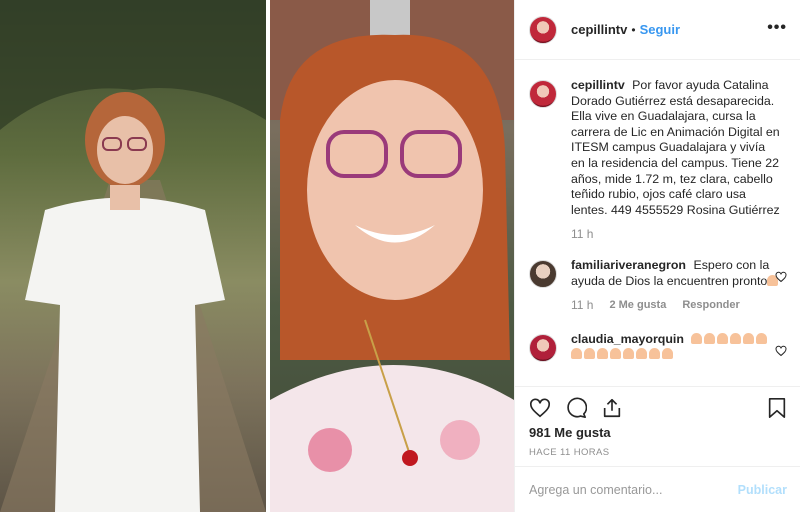 This screenshot has height=512, width=800. I want to click on comment-username: familiariveranegron, so click(628, 265).